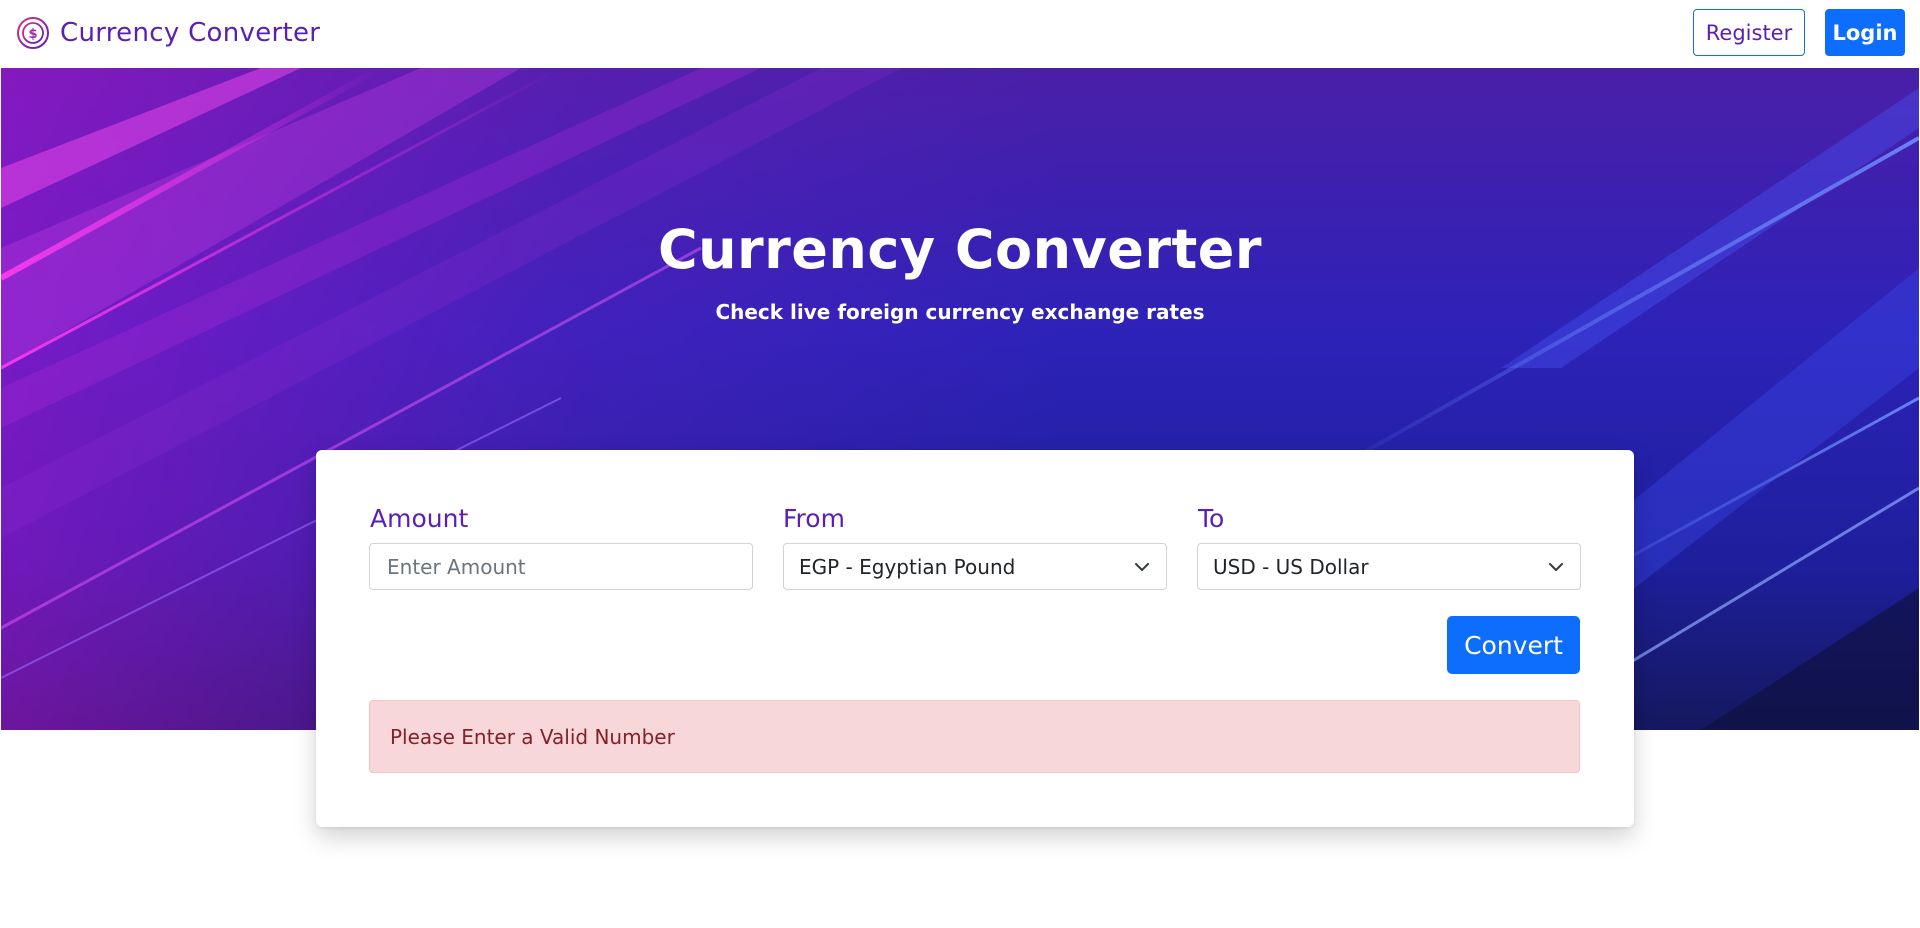 Image resolution: width=1920 pixels, height=928 pixels. What do you see at coordinates (907, 566) in the screenshot?
I see `from-currency-value: EGP - Egyptian Pound` at bounding box center [907, 566].